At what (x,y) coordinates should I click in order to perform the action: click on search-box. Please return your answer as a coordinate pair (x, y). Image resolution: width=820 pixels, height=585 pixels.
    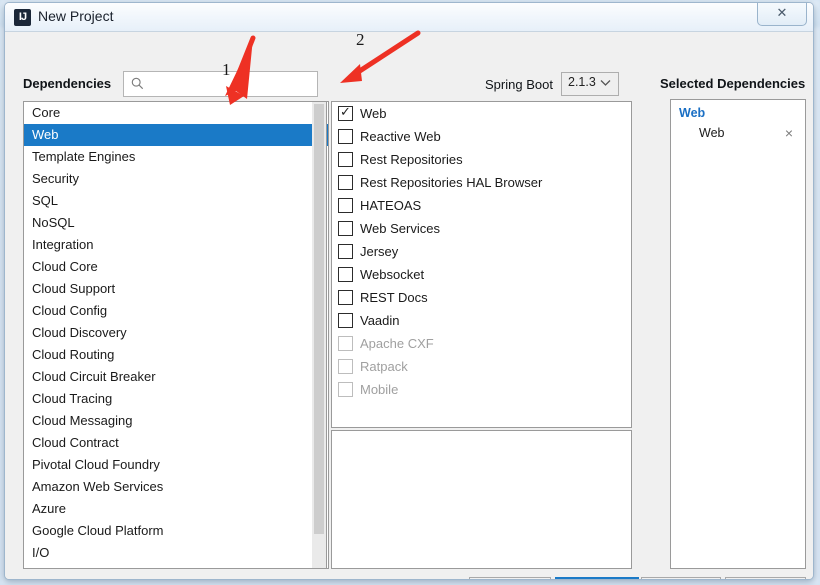
    Looking at the image, I should click on (220, 84).